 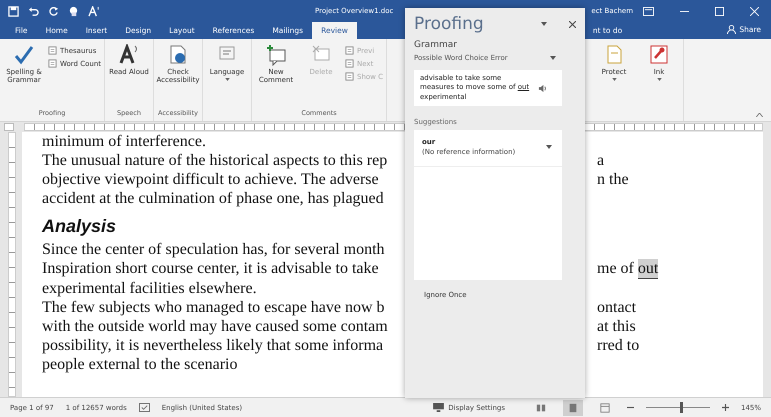 I want to click on font-size-icon, so click(x=94, y=11).